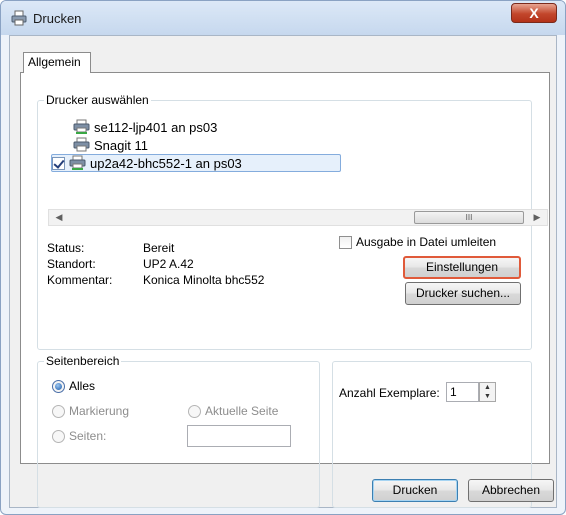 This screenshot has height=515, width=566. I want to click on spin-up-icon: ▲, so click(487, 387).